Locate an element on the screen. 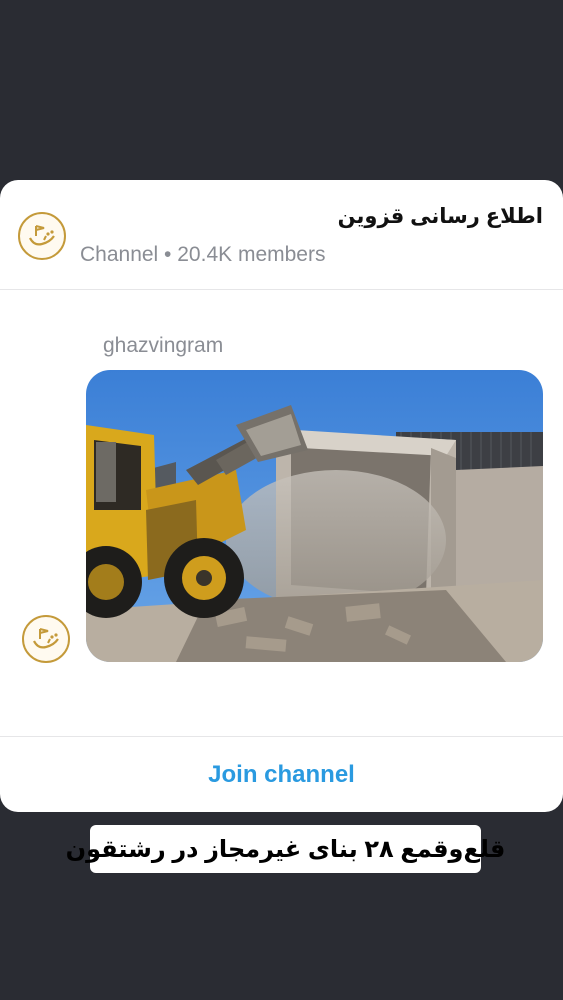 The height and width of the screenshot is (1000, 563). join-channel-button: Join channel is located at coordinates (281, 774).